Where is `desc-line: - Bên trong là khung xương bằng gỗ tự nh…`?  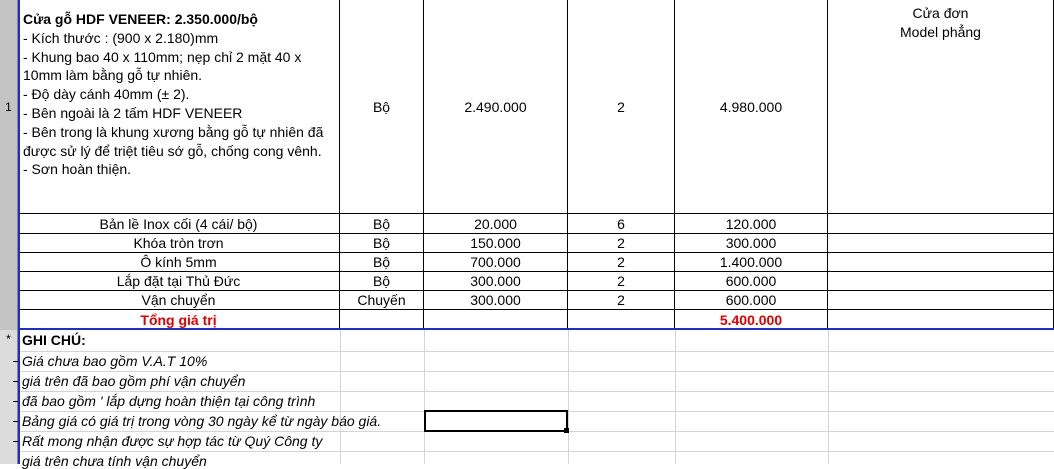
desc-line: - Bên trong là khung xương bằng gỗ tự nh… is located at coordinates (173, 131).